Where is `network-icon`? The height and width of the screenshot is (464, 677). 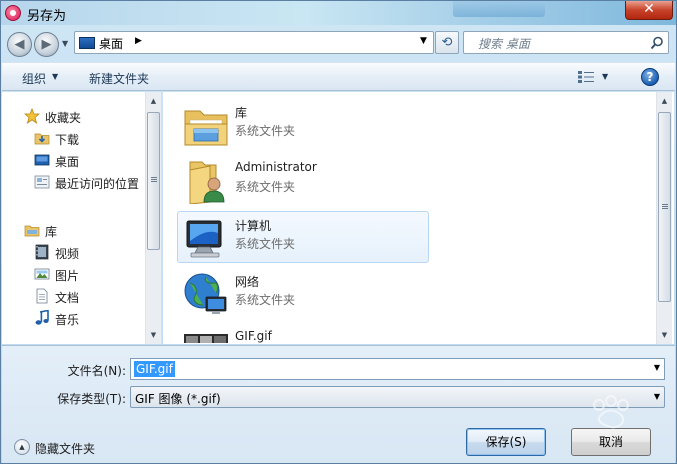 network-icon is located at coordinates (205, 293).